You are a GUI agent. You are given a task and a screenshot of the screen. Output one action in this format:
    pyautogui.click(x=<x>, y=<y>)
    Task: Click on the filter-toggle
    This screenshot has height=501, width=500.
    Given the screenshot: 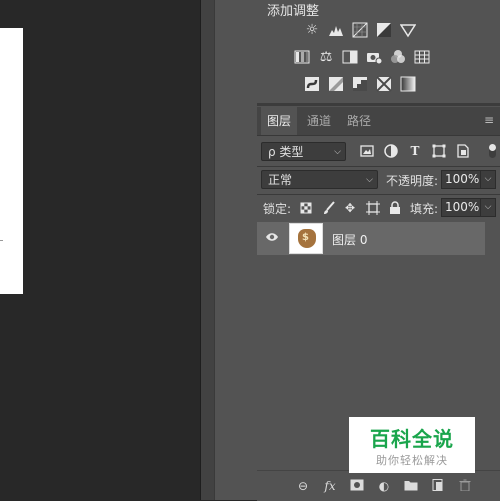 What is the action you would take?
    pyautogui.click(x=492, y=151)
    